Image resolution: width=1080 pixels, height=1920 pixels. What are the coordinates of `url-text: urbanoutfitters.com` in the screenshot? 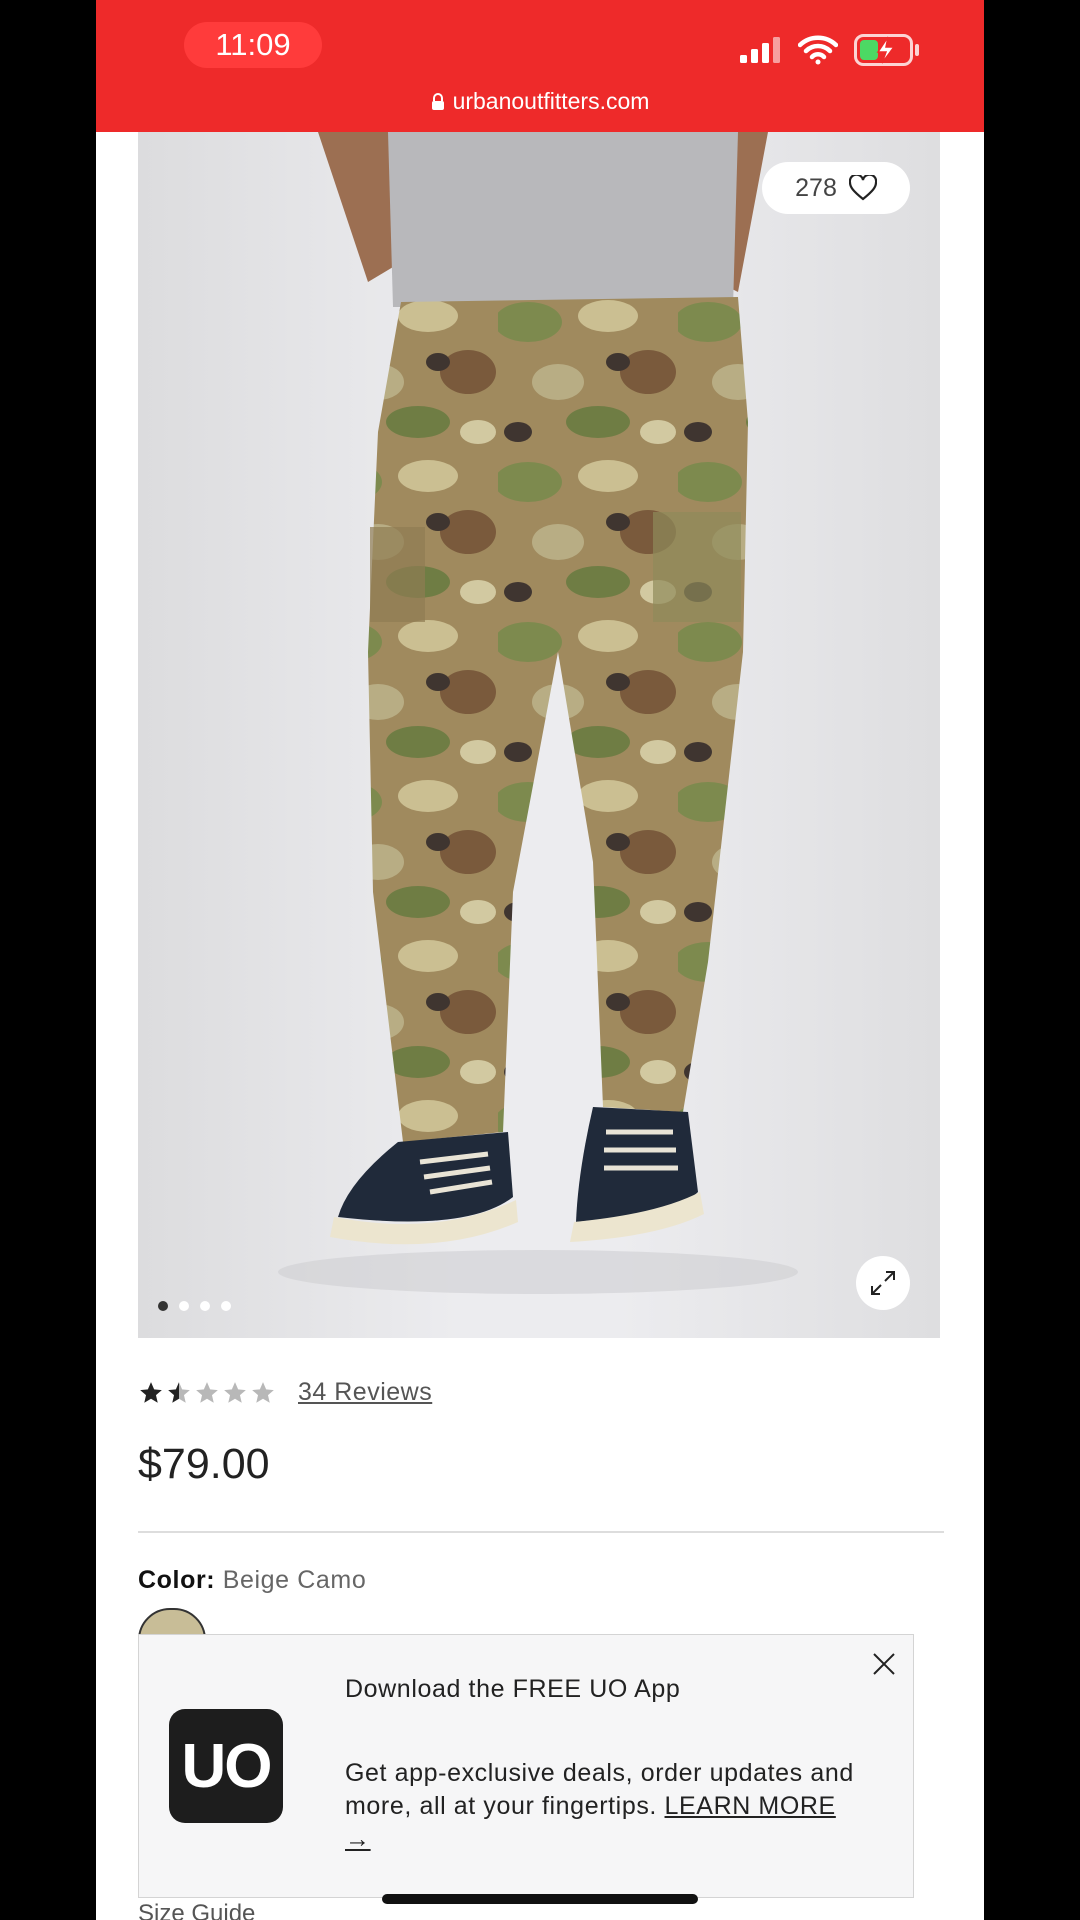 It's located at (551, 101).